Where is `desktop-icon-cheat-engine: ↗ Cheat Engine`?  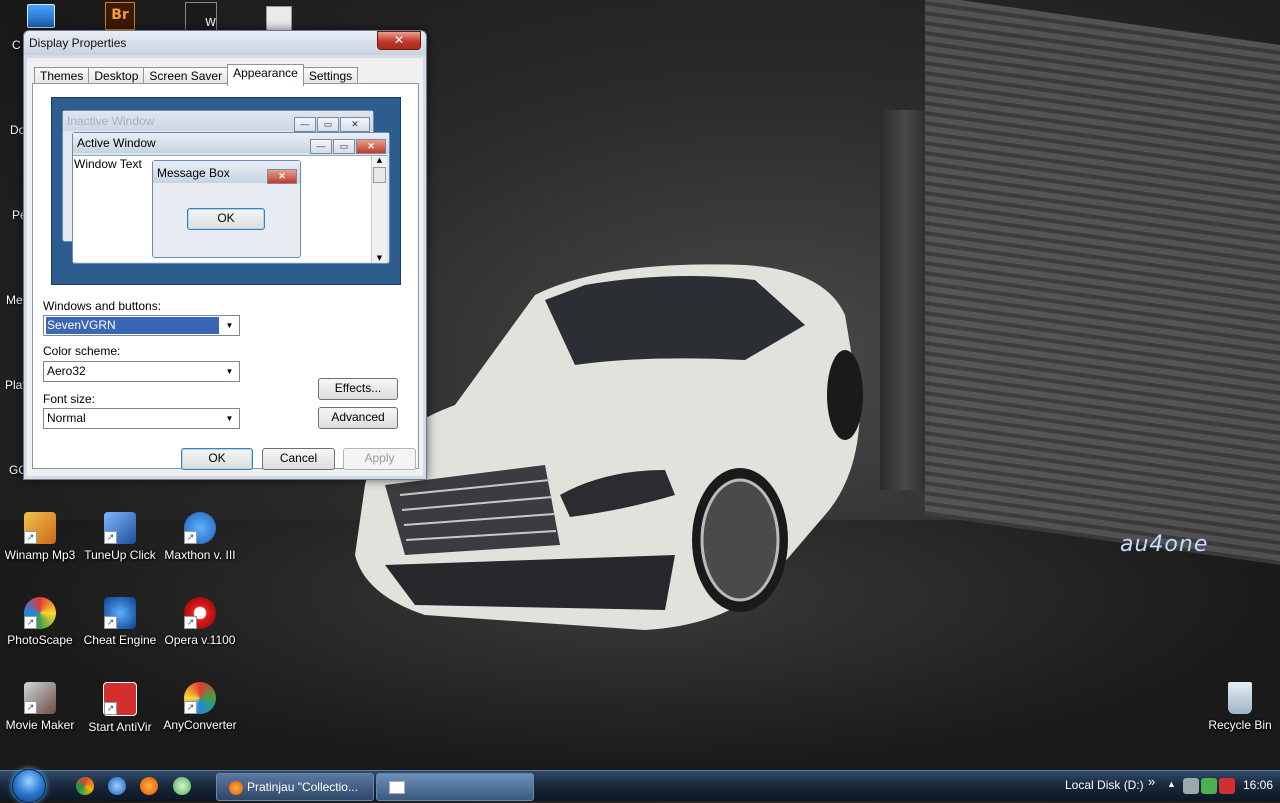
desktop-icon-cheat-engine: ↗ Cheat Engine is located at coordinates (120, 622).